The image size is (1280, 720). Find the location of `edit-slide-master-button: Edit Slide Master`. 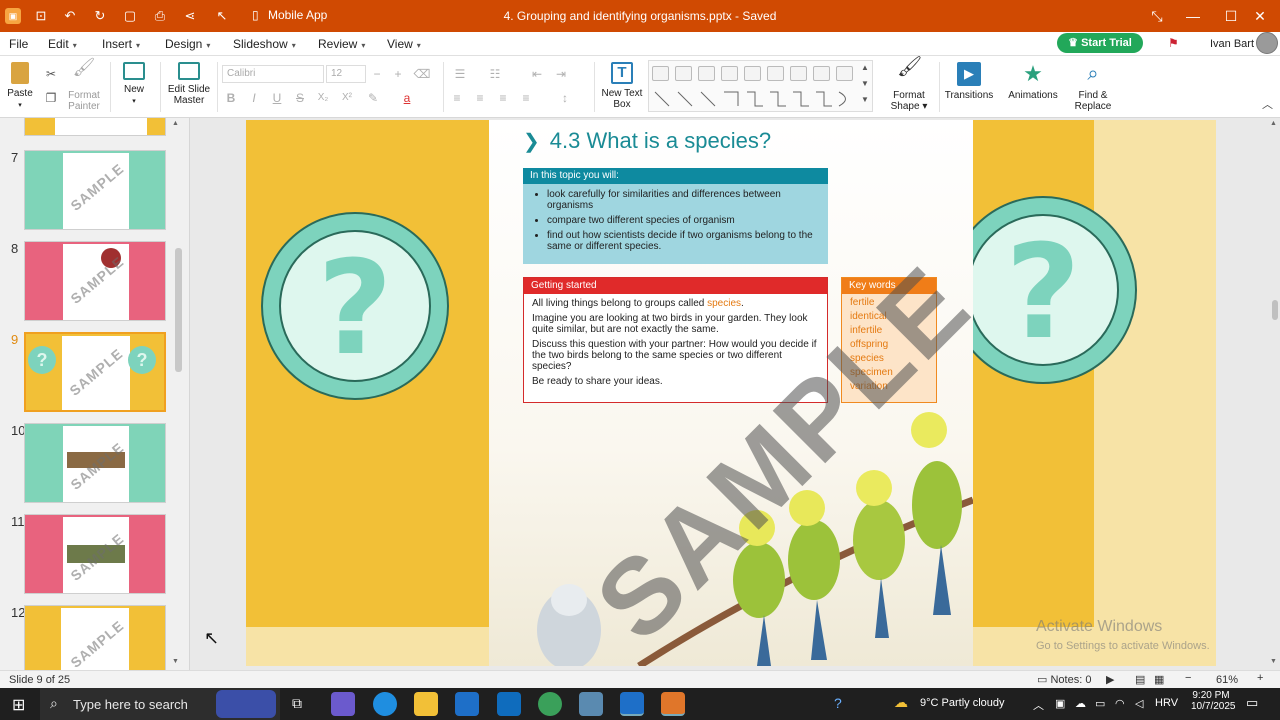

edit-slide-master-button: Edit Slide Master is located at coordinates (189, 84).